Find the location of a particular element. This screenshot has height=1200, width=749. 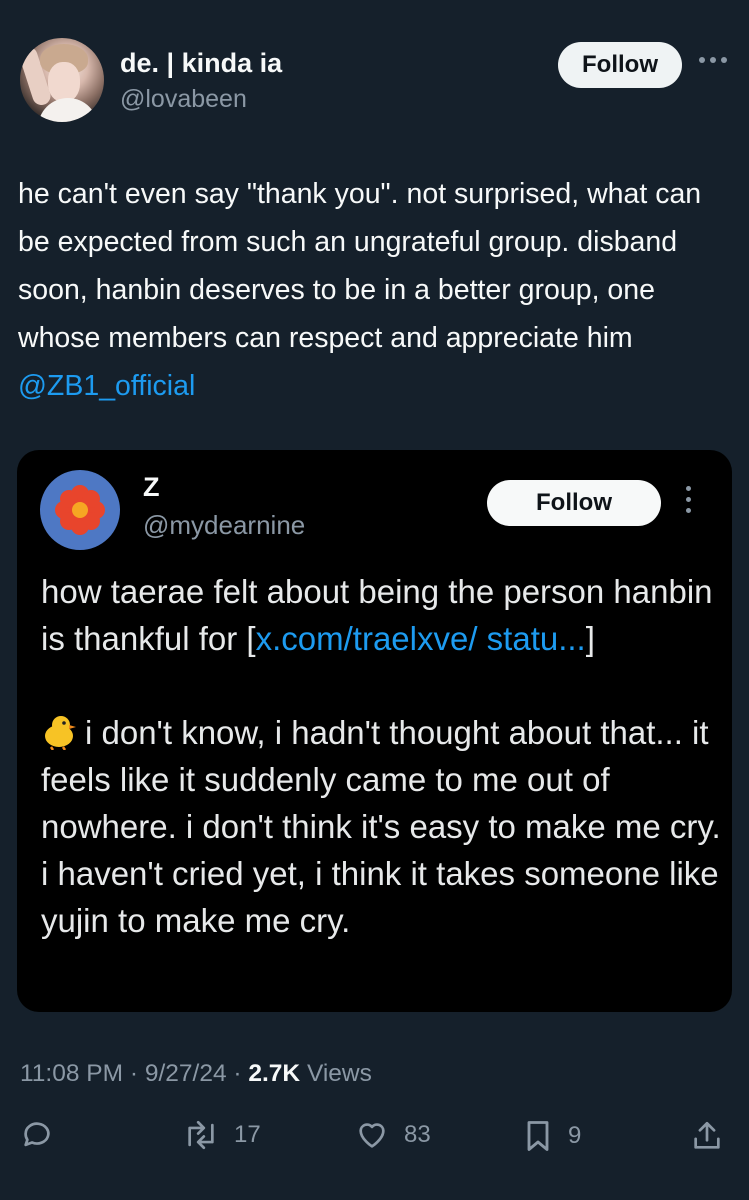

like-count: 83 is located at coordinates (417, 1134).